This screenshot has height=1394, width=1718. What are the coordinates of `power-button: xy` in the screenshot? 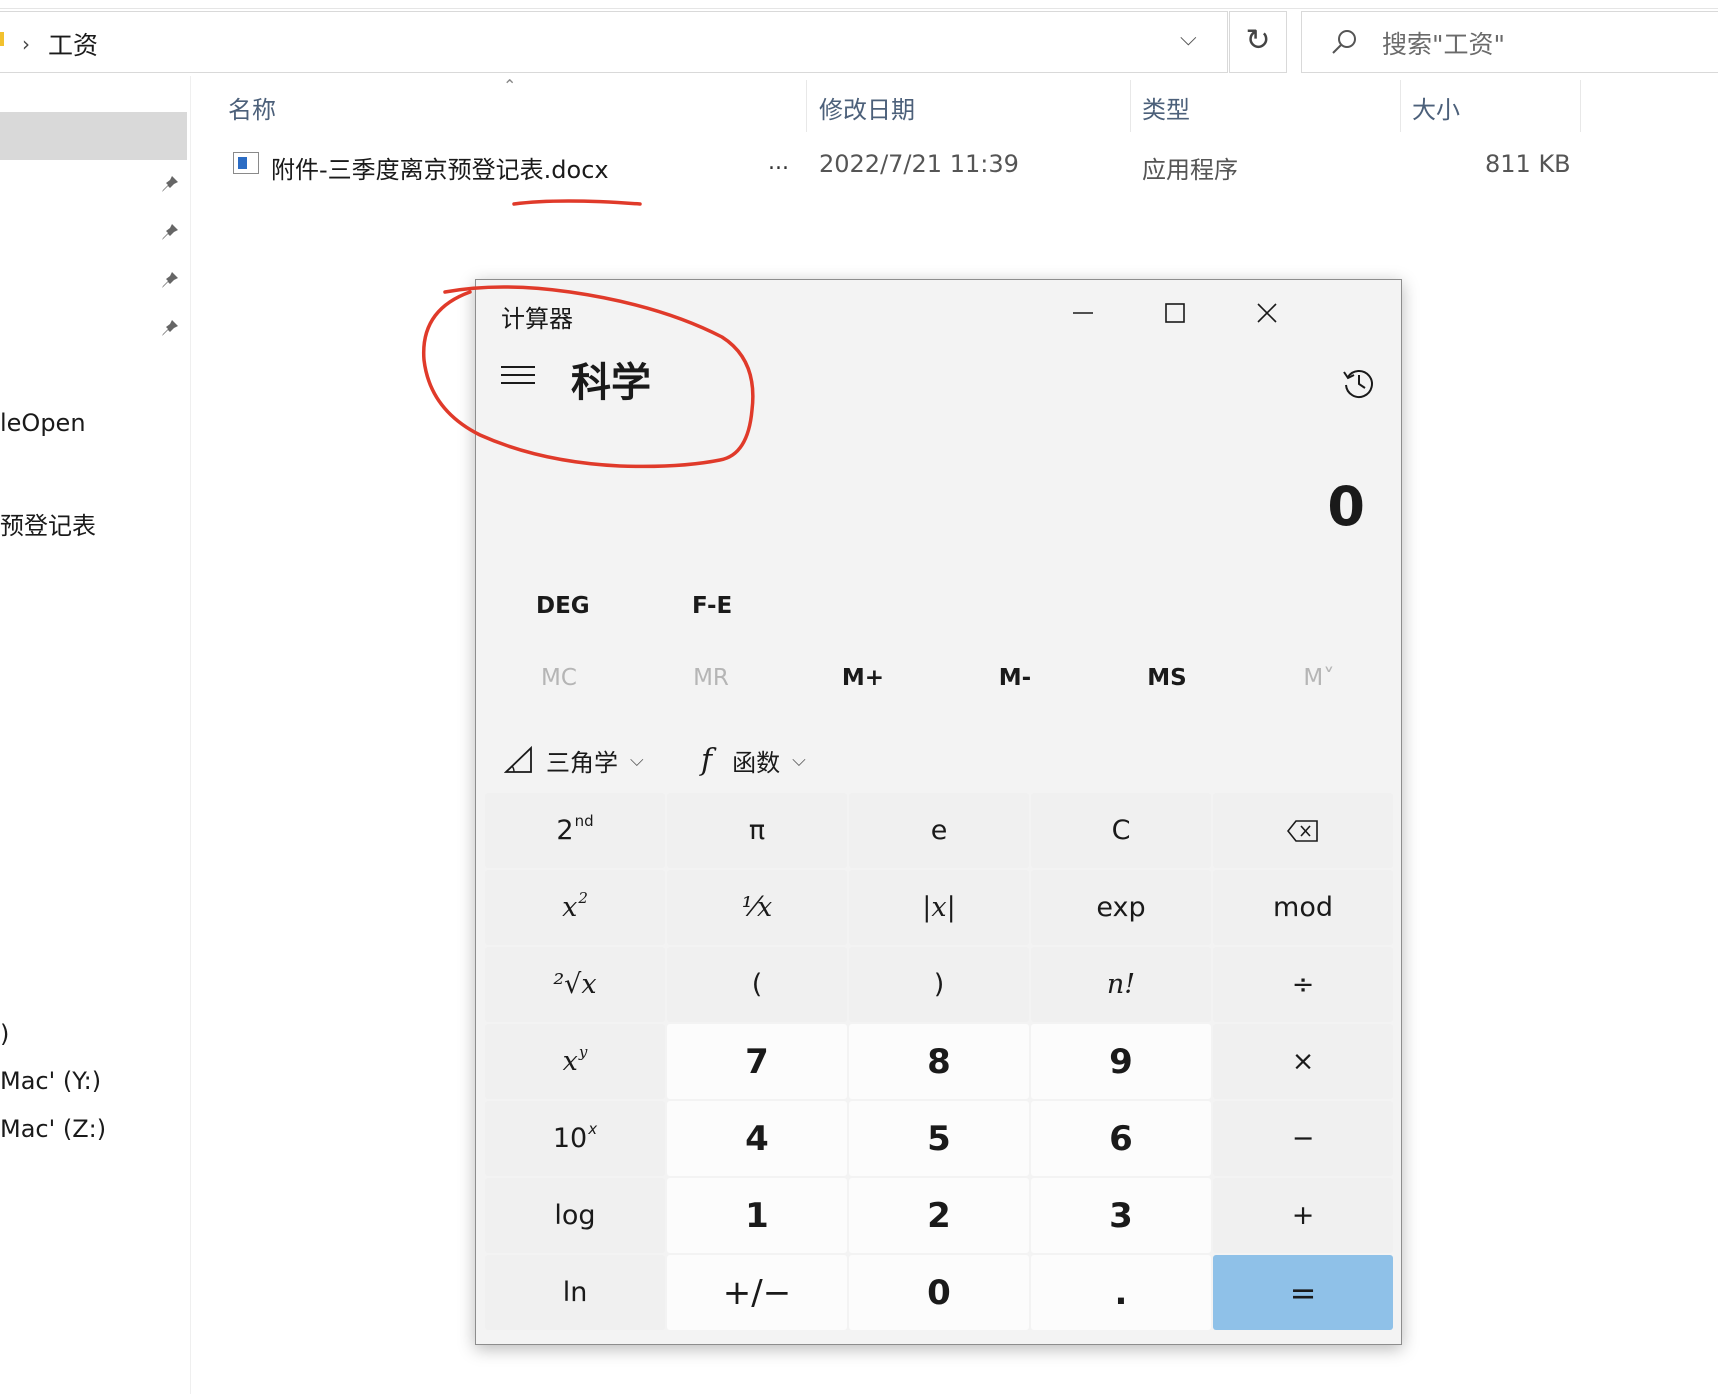 It's located at (575, 1061).